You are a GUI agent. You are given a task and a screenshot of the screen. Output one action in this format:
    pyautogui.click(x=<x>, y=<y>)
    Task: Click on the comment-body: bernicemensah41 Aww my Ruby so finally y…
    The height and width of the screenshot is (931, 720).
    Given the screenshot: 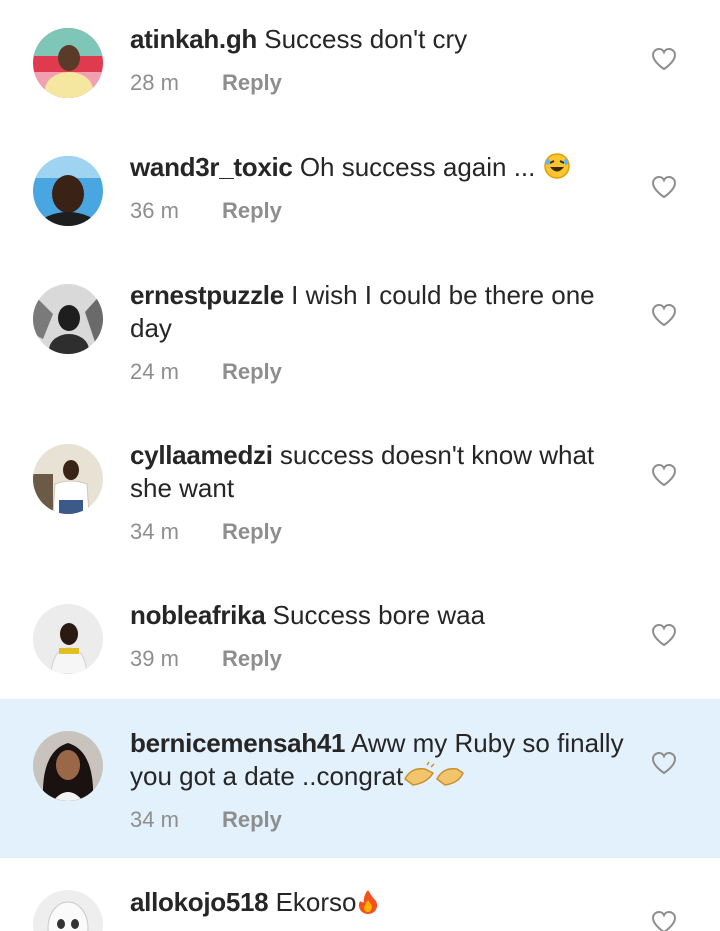 What is the action you would take?
    pyautogui.click(x=385, y=762)
    